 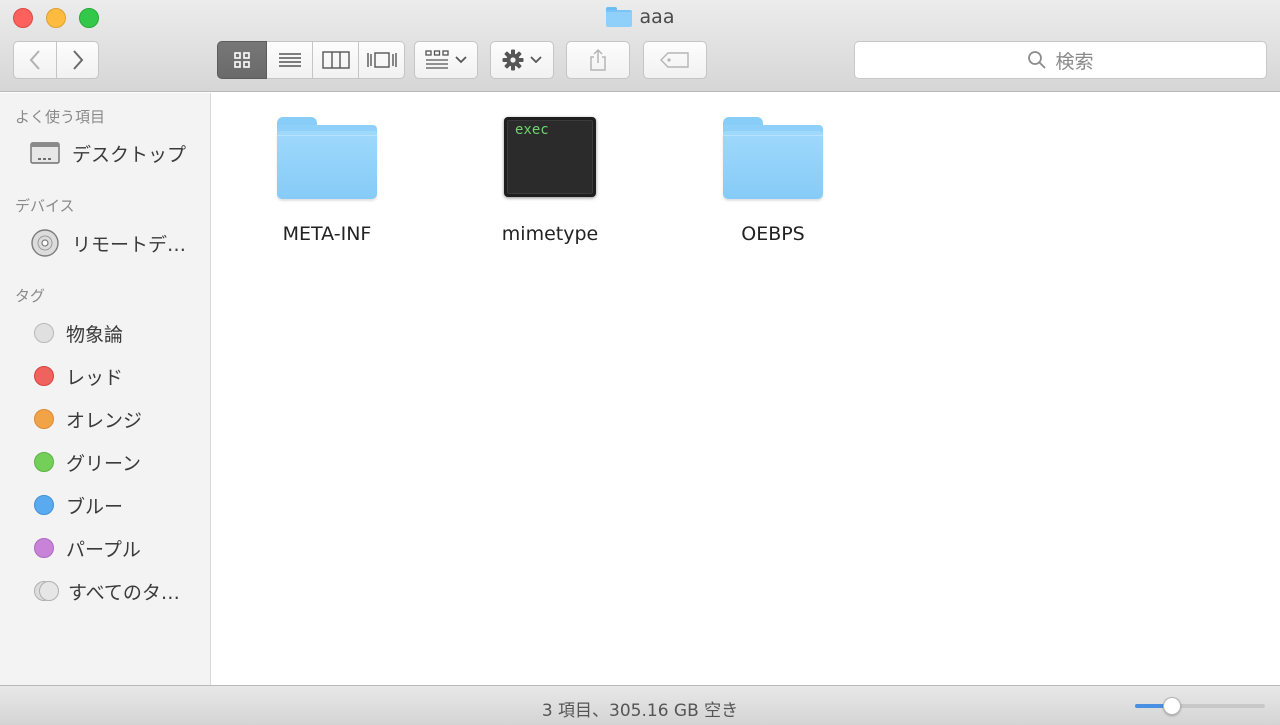 What do you see at coordinates (550, 234) in the screenshot?
I see `file-name: mimetype` at bounding box center [550, 234].